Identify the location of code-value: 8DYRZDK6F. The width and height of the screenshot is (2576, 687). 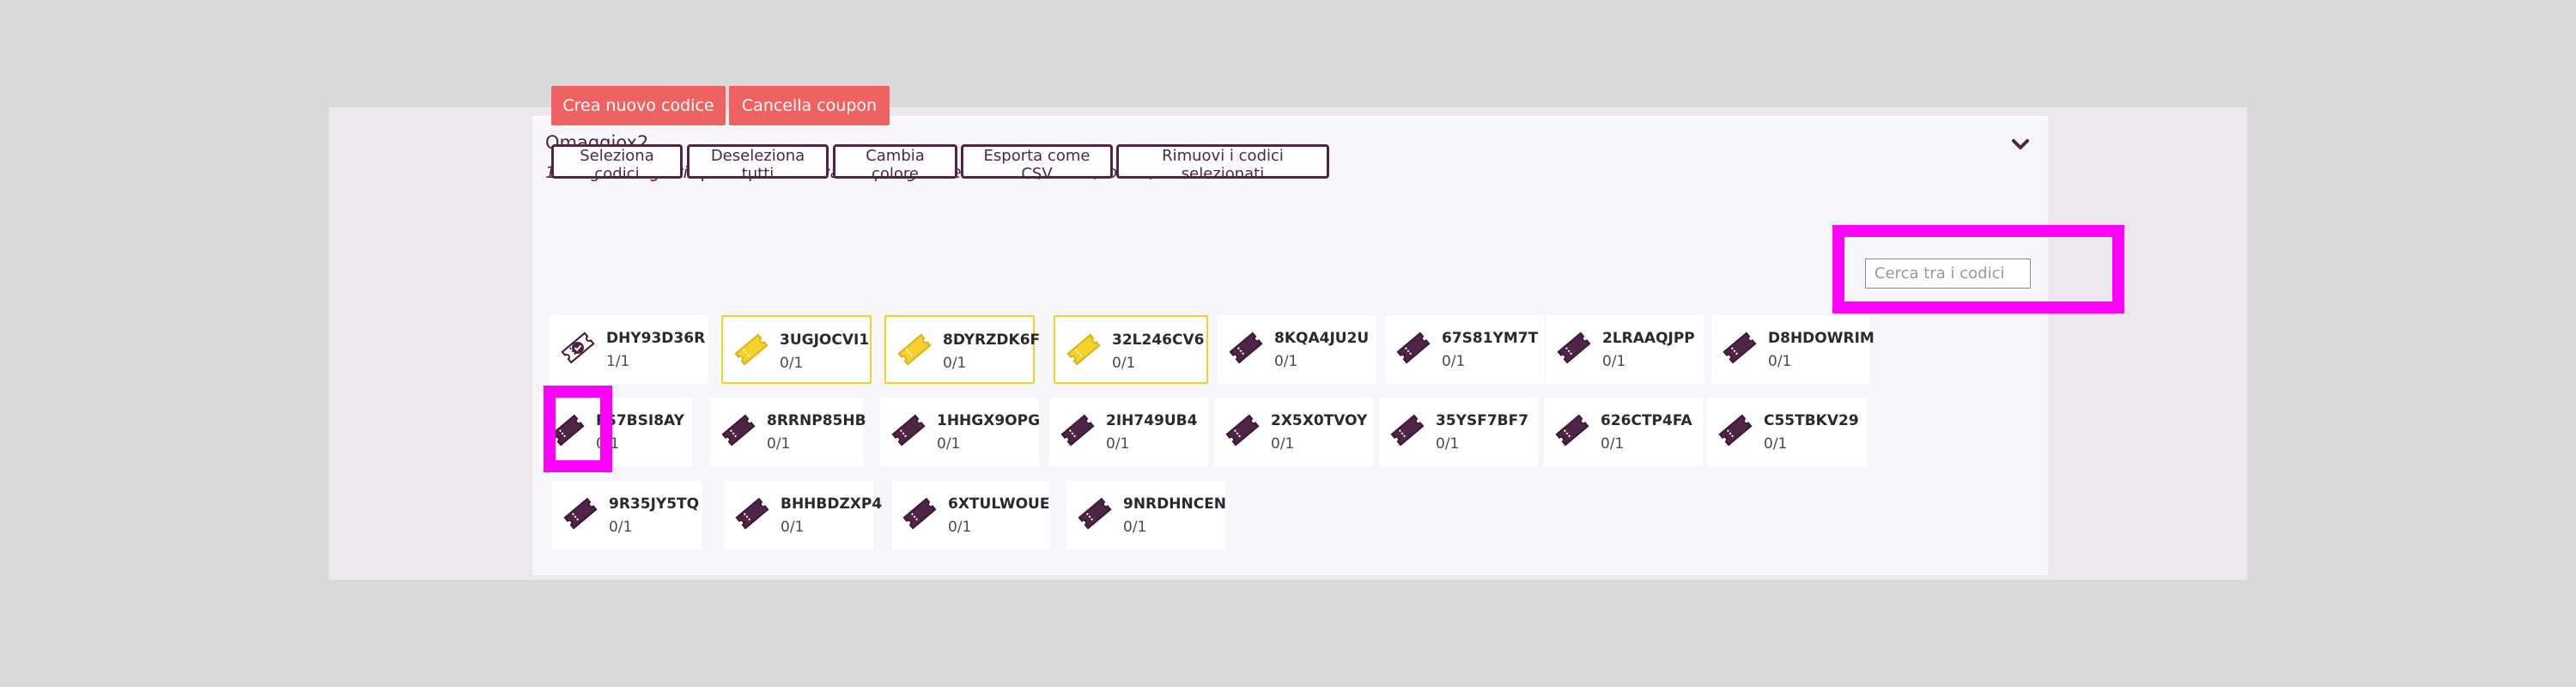
(992, 340).